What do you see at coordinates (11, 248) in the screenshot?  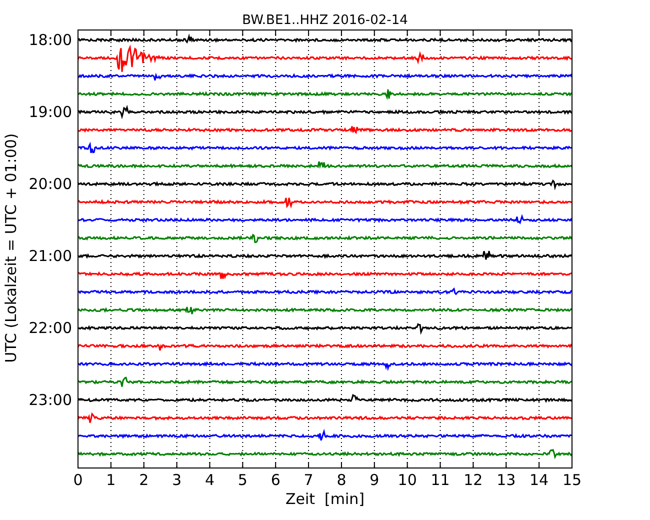 I see `y-axis-label: UTC (Lokalzeit = UTC + 01:00)` at bounding box center [11, 248].